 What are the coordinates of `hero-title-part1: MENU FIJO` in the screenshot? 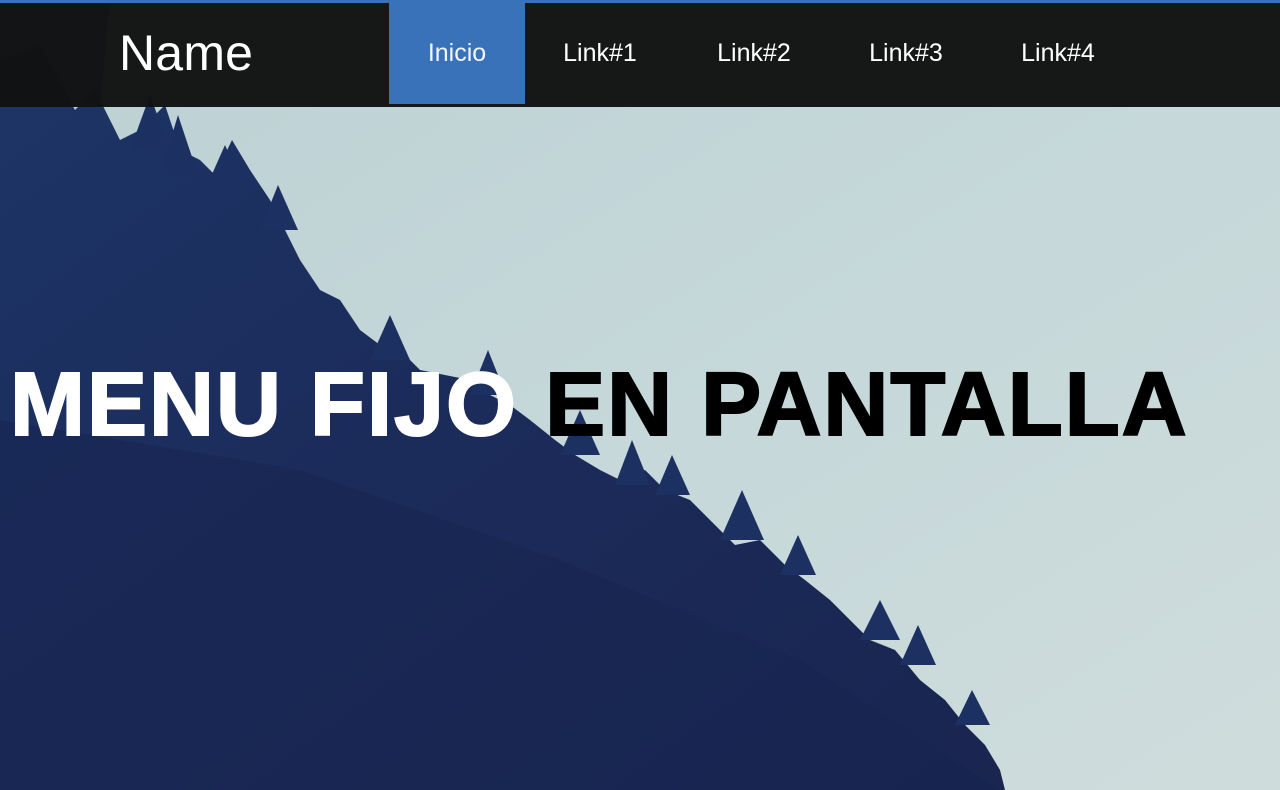 It's located at (264, 405).